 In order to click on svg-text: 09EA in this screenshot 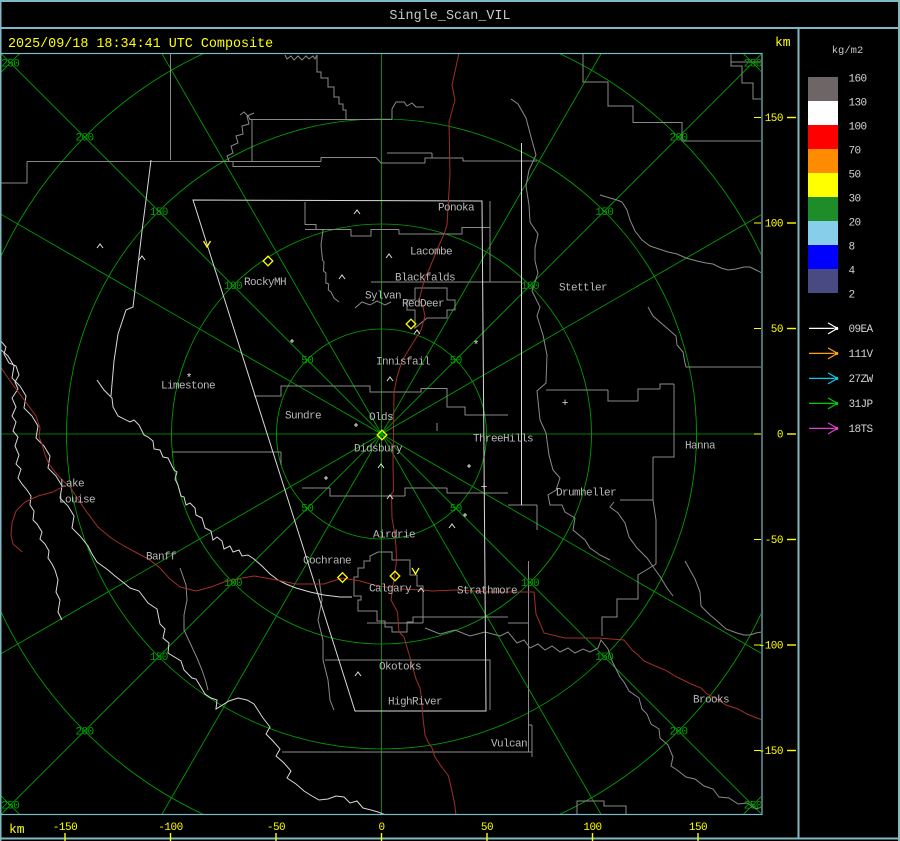, I will do `click(861, 330)`.